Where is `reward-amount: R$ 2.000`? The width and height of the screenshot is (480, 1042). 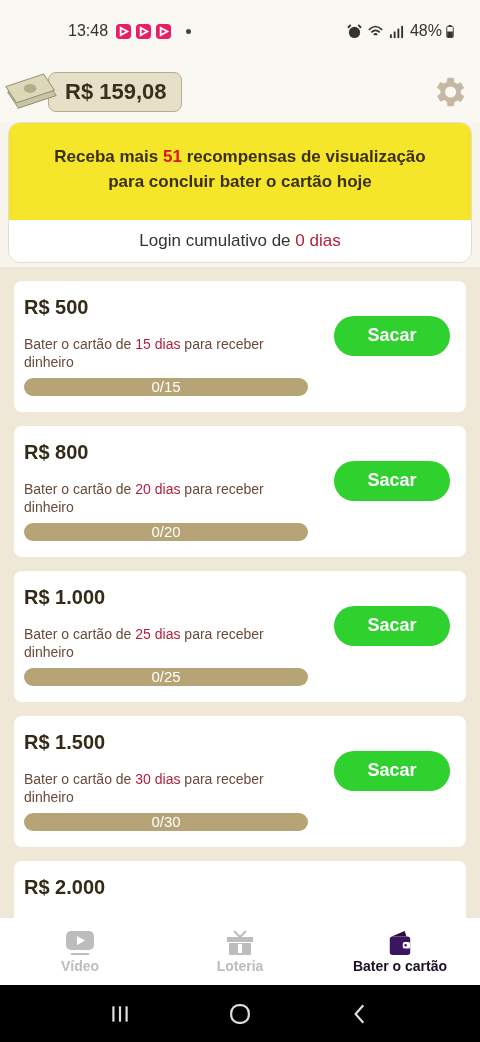
reward-amount: R$ 2.000 is located at coordinates (65, 888).